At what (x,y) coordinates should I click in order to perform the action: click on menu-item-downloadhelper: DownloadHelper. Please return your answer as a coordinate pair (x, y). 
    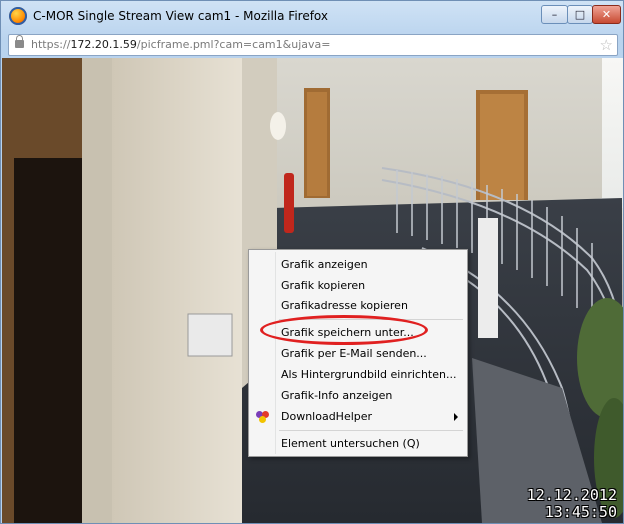
    Looking at the image, I should click on (358, 417).